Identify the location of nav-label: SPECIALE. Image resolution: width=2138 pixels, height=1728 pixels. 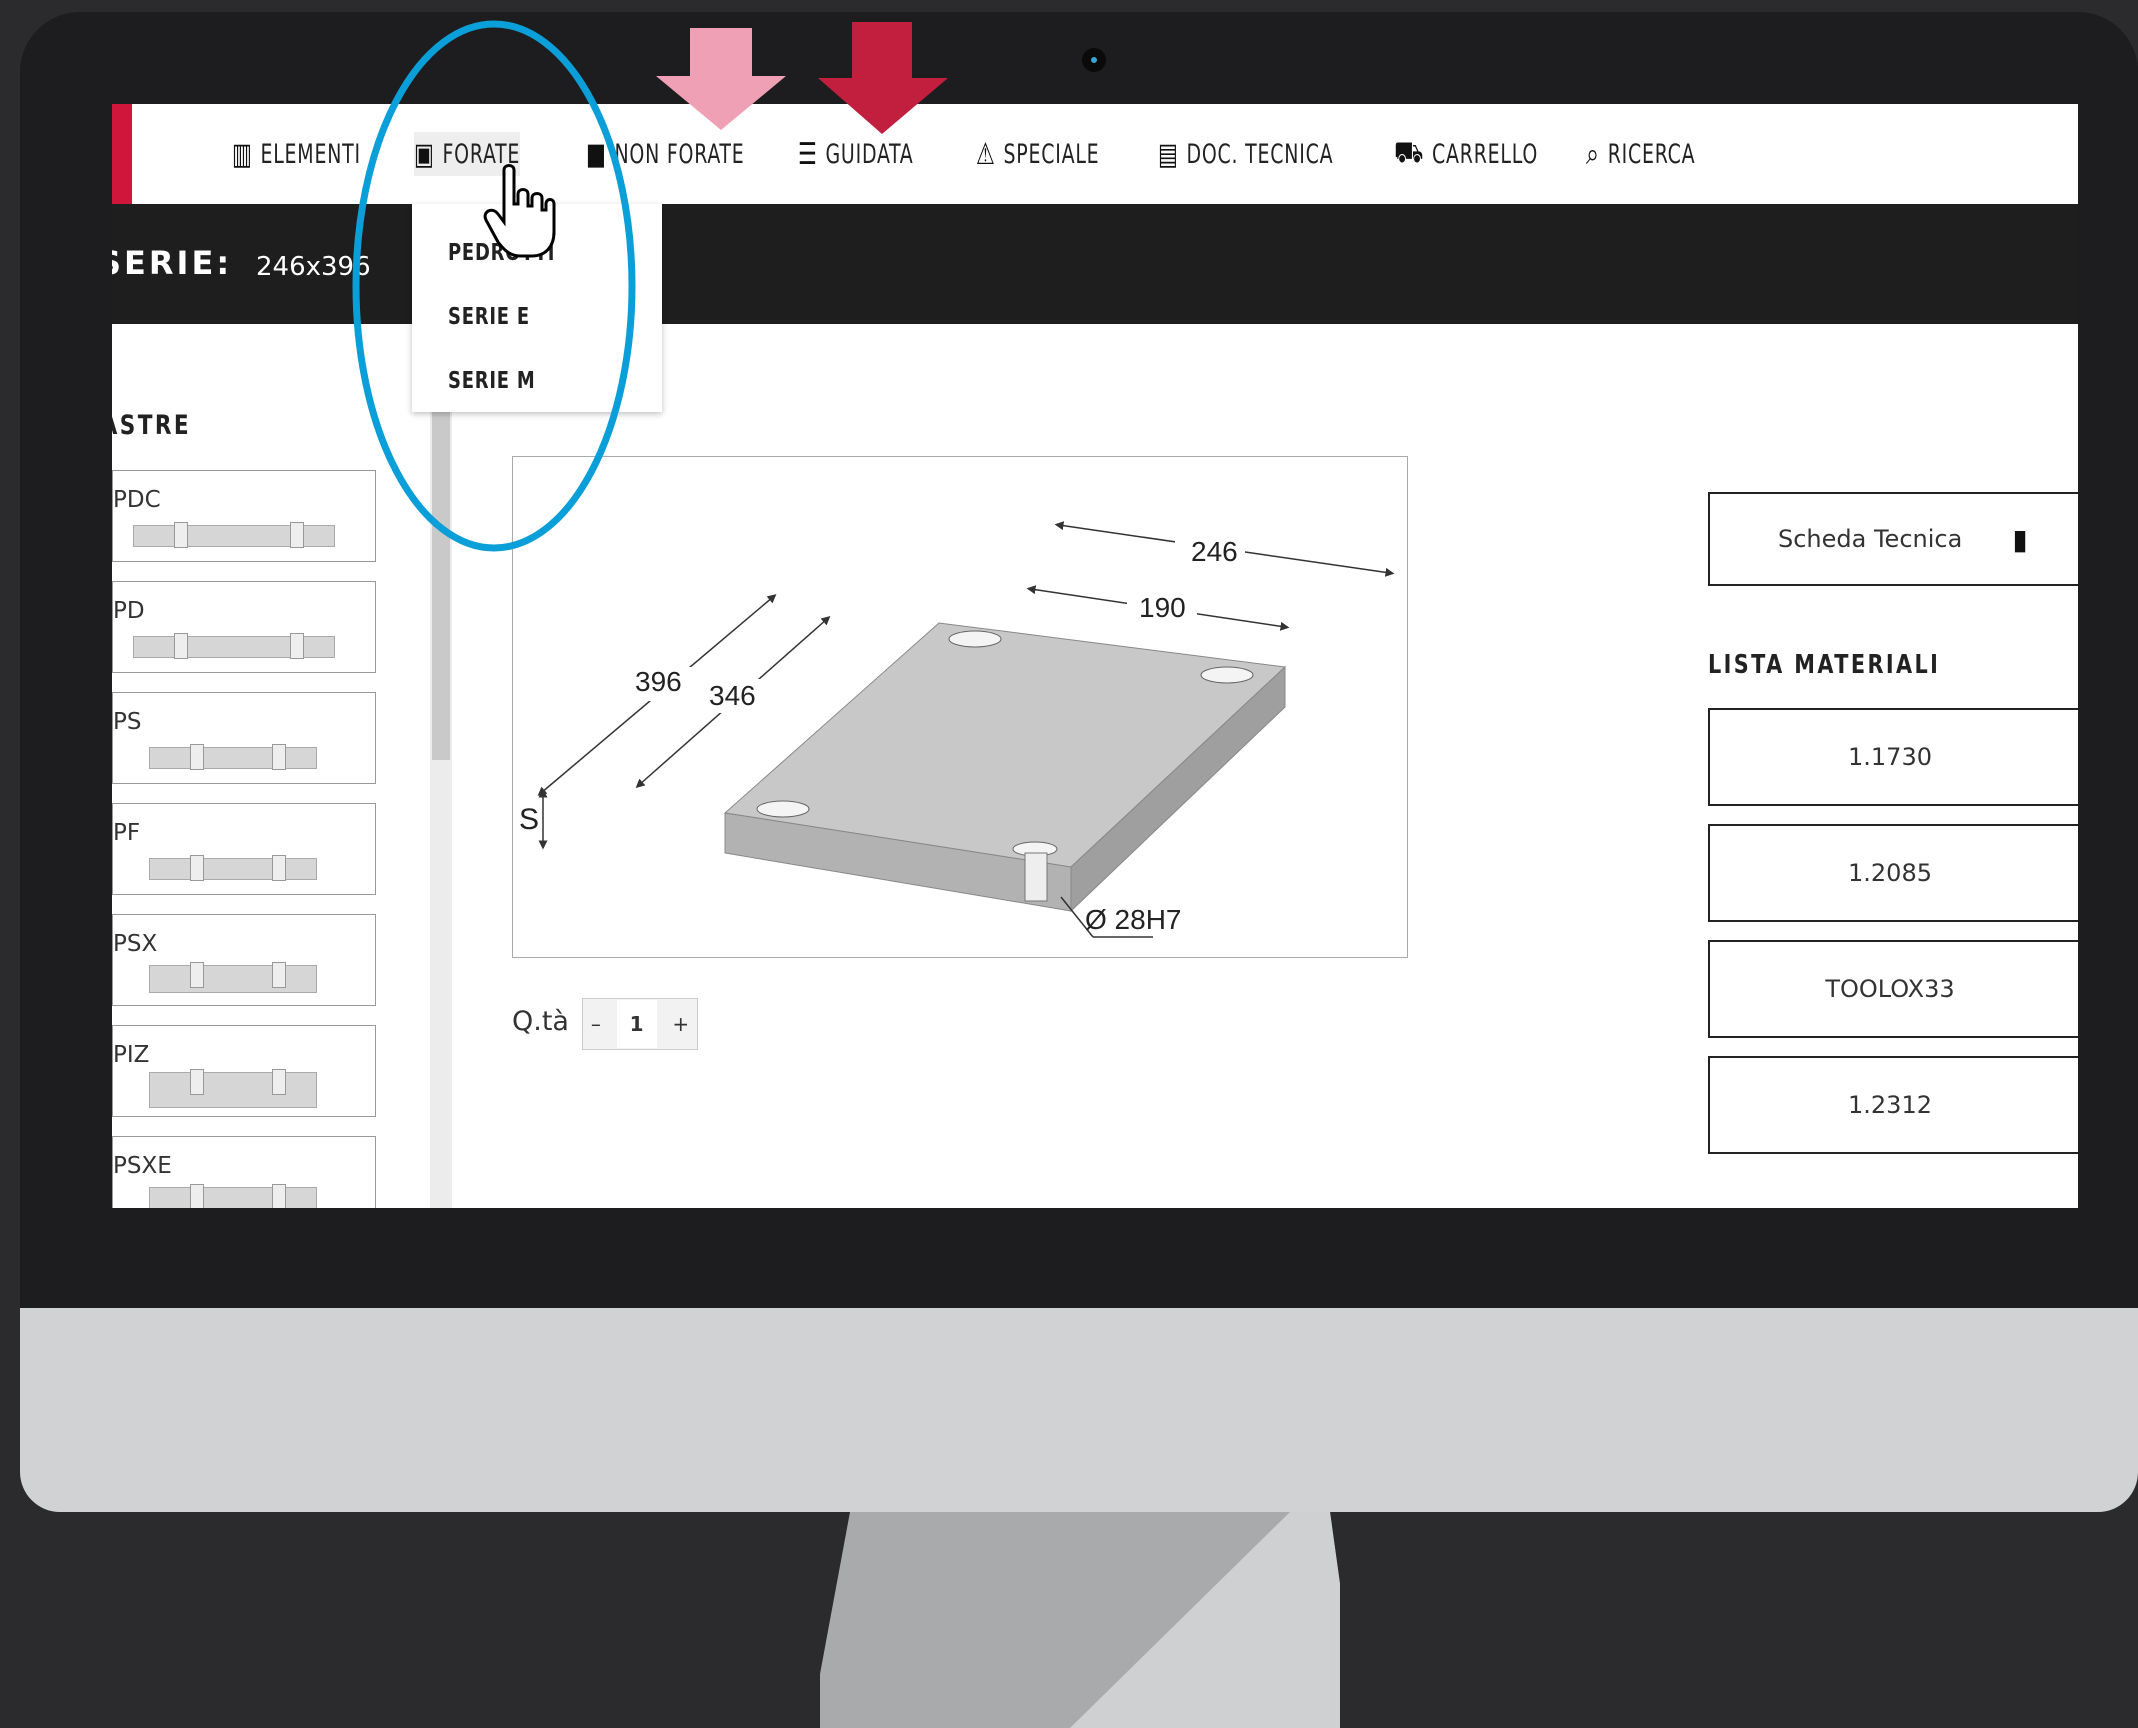
(1051, 154).